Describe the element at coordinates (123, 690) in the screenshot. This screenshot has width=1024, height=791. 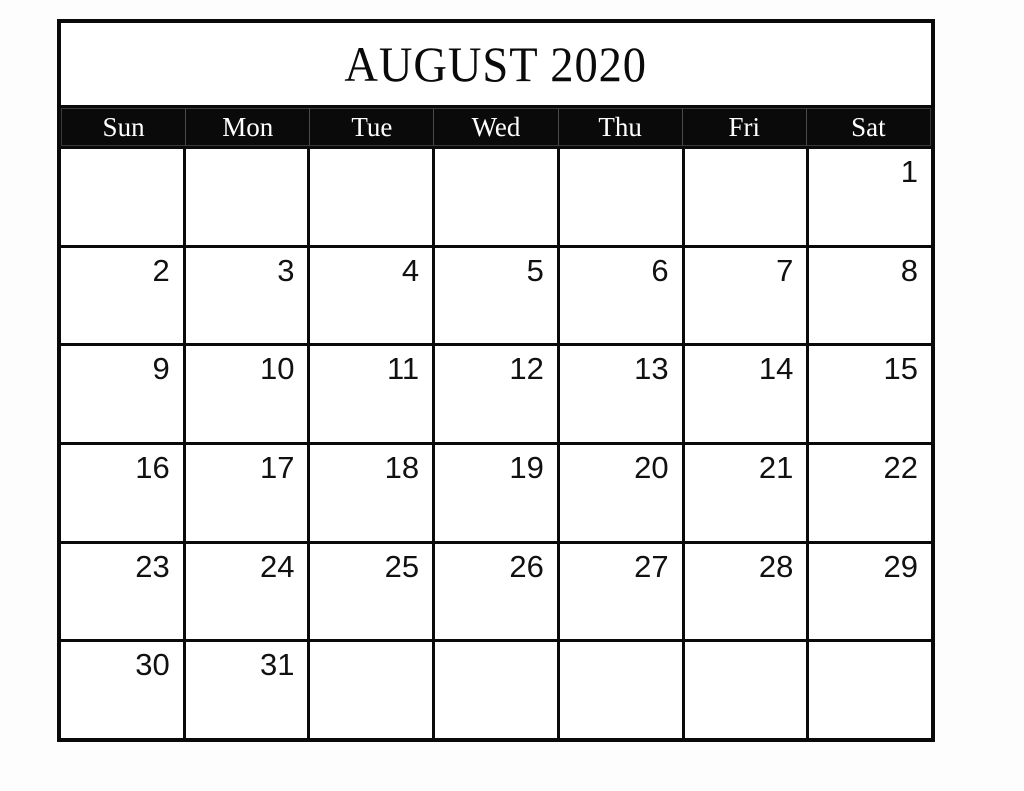
I see `day-cell: 30` at that location.